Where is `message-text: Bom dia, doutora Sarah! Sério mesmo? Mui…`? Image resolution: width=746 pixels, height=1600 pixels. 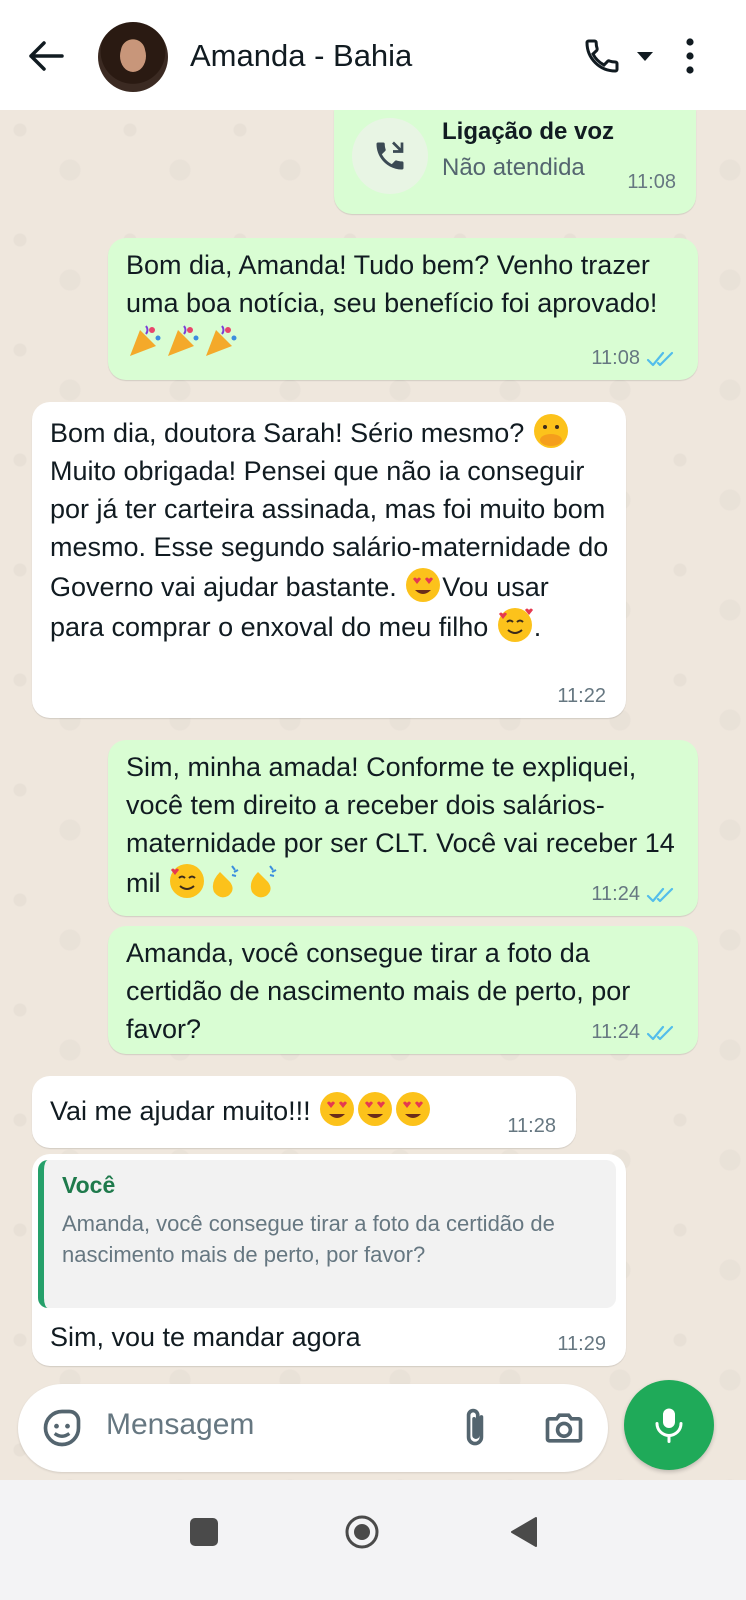
message-text: Bom dia, doutora Sarah! Sério mesmo? Mui… is located at coordinates (330, 529).